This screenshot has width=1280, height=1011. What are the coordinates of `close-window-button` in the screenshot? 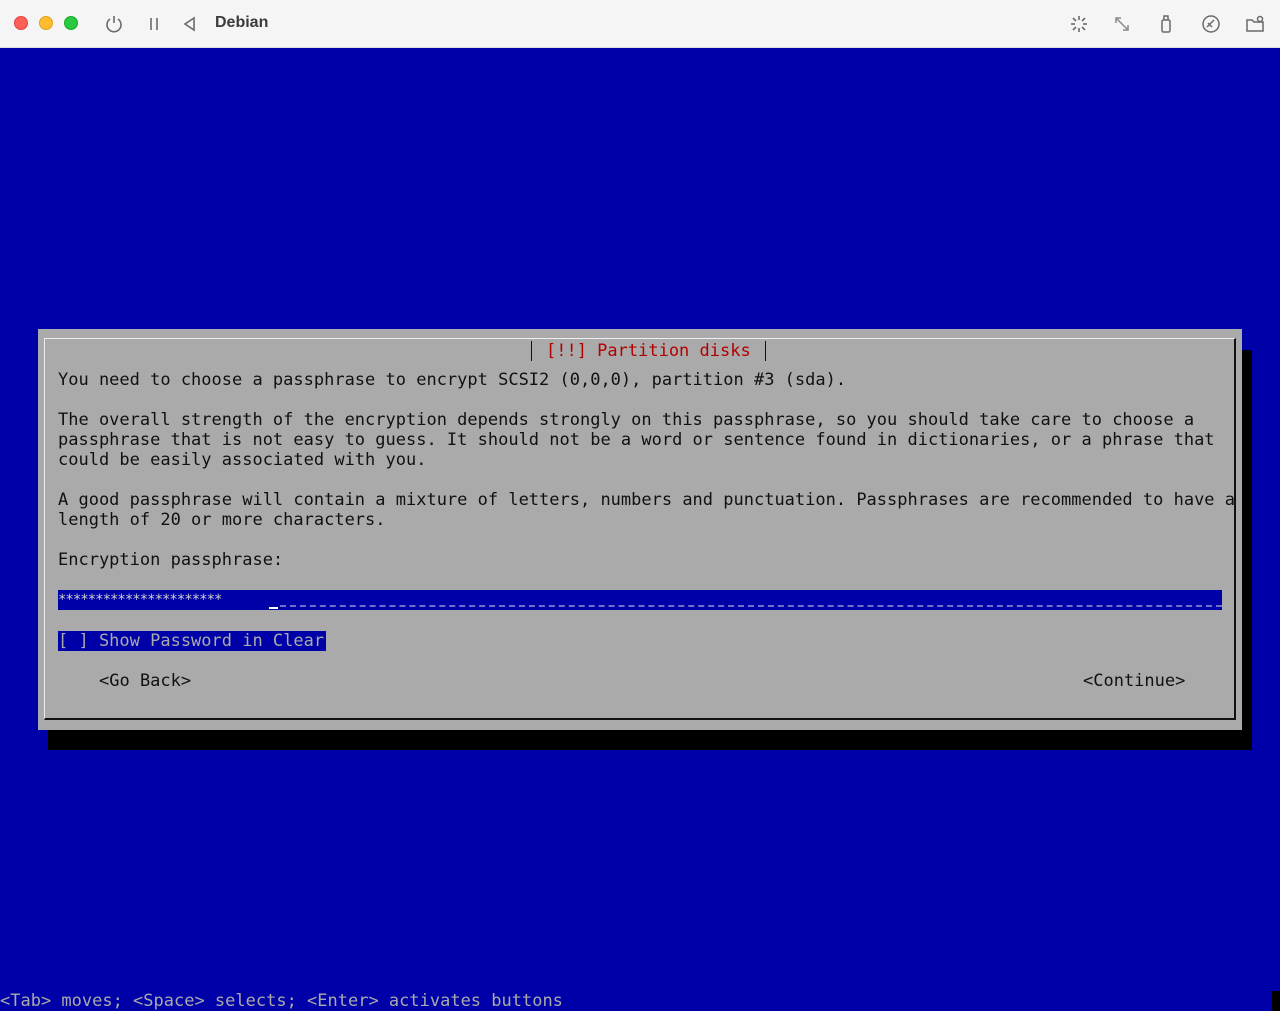 It's located at (21, 23).